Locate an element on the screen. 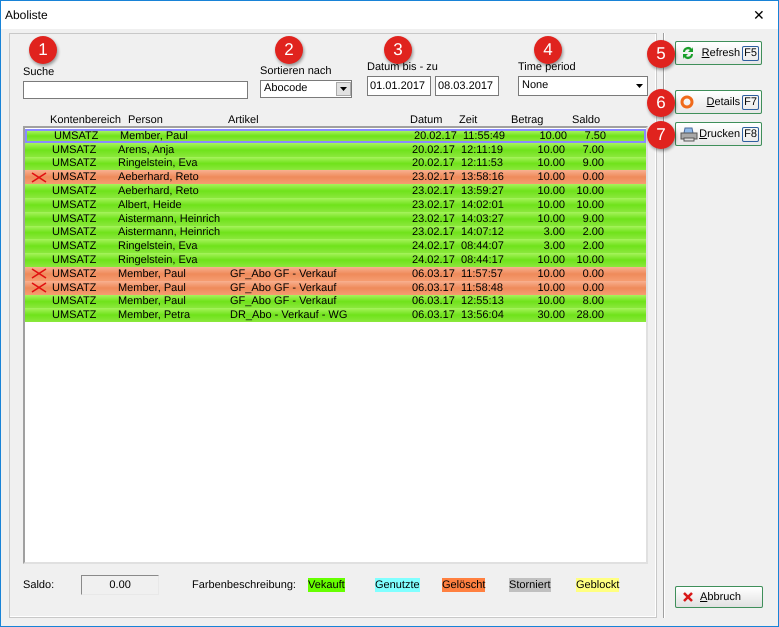 The width and height of the screenshot is (779, 627). table-row: UMSATZ Aistermann, Heinrich 23.02.17 14:07:12 3.00 2.00 is located at coordinates (335, 233).